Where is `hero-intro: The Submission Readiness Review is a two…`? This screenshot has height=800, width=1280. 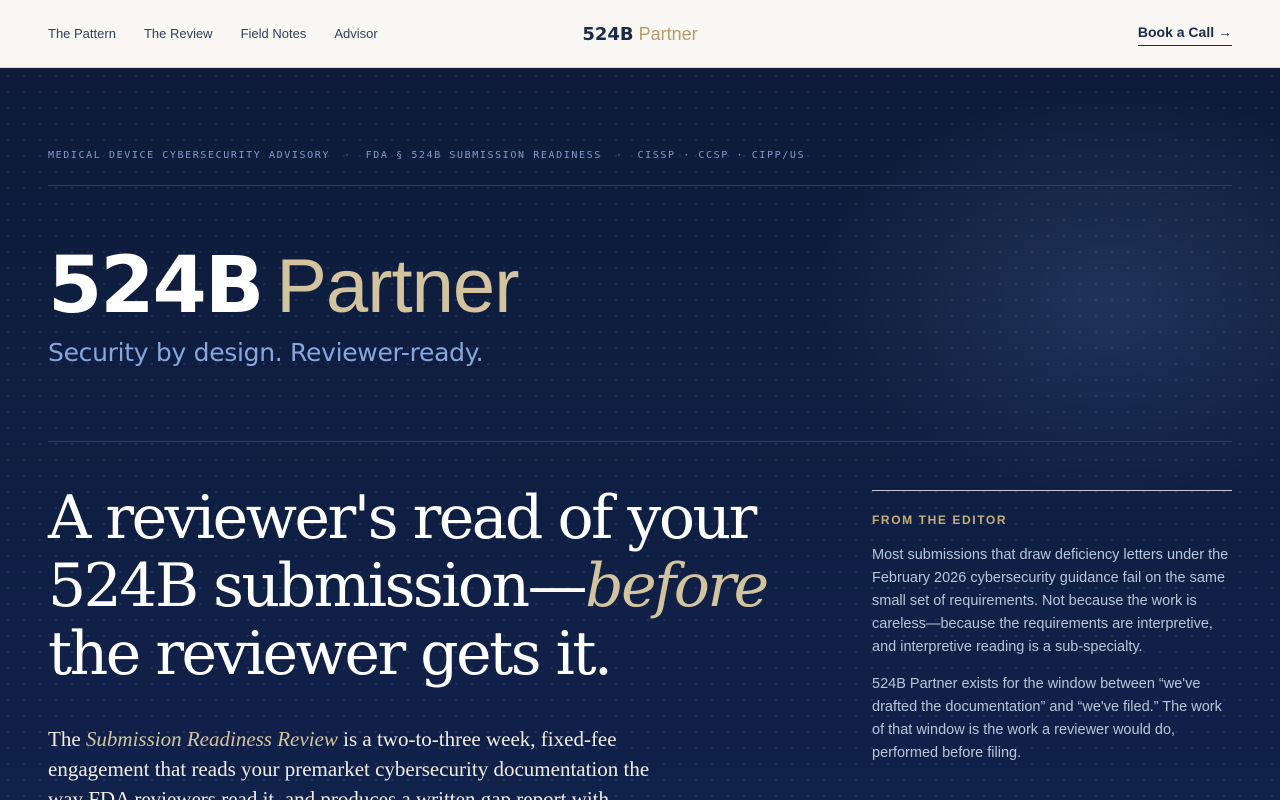 hero-intro: The Submission Readiness Review is a two… is located at coordinates (358, 762).